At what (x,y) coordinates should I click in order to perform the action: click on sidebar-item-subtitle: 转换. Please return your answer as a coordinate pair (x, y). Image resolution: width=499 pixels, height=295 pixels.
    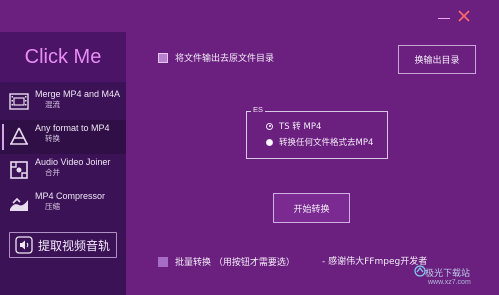
    Looking at the image, I should click on (52, 138).